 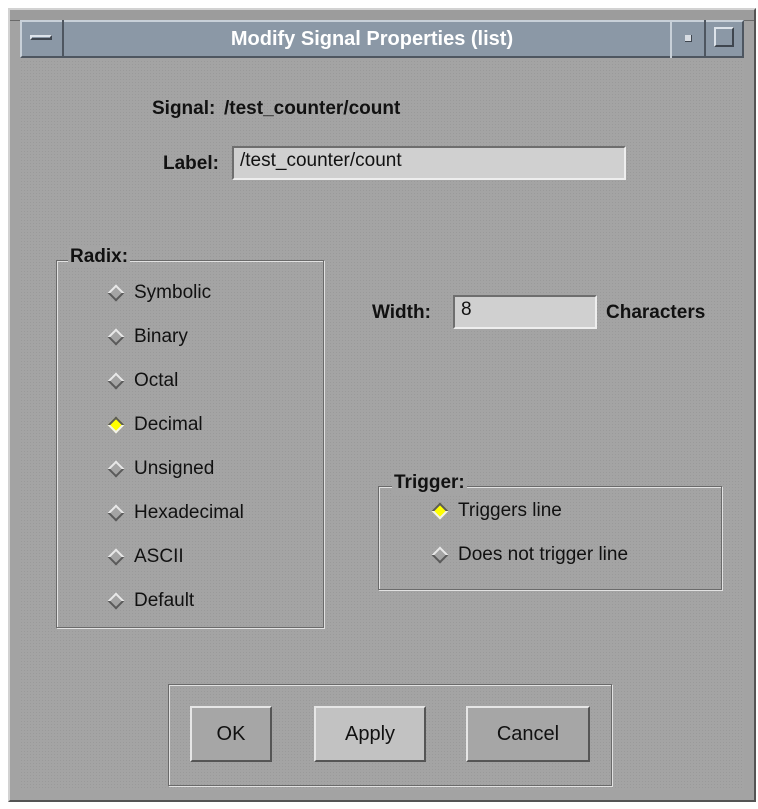 What do you see at coordinates (656, 312) in the screenshot?
I see `width-units-label: Characters` at bounding box center [656, 312].